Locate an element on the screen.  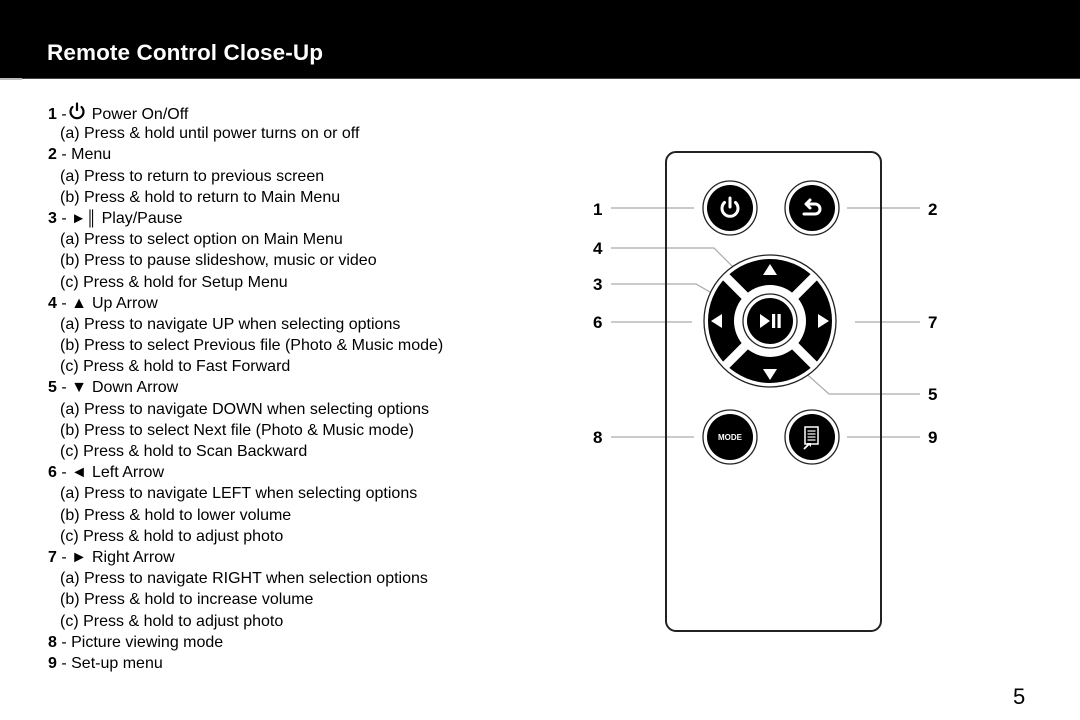
remote-body is located at coordinates (773, 391).